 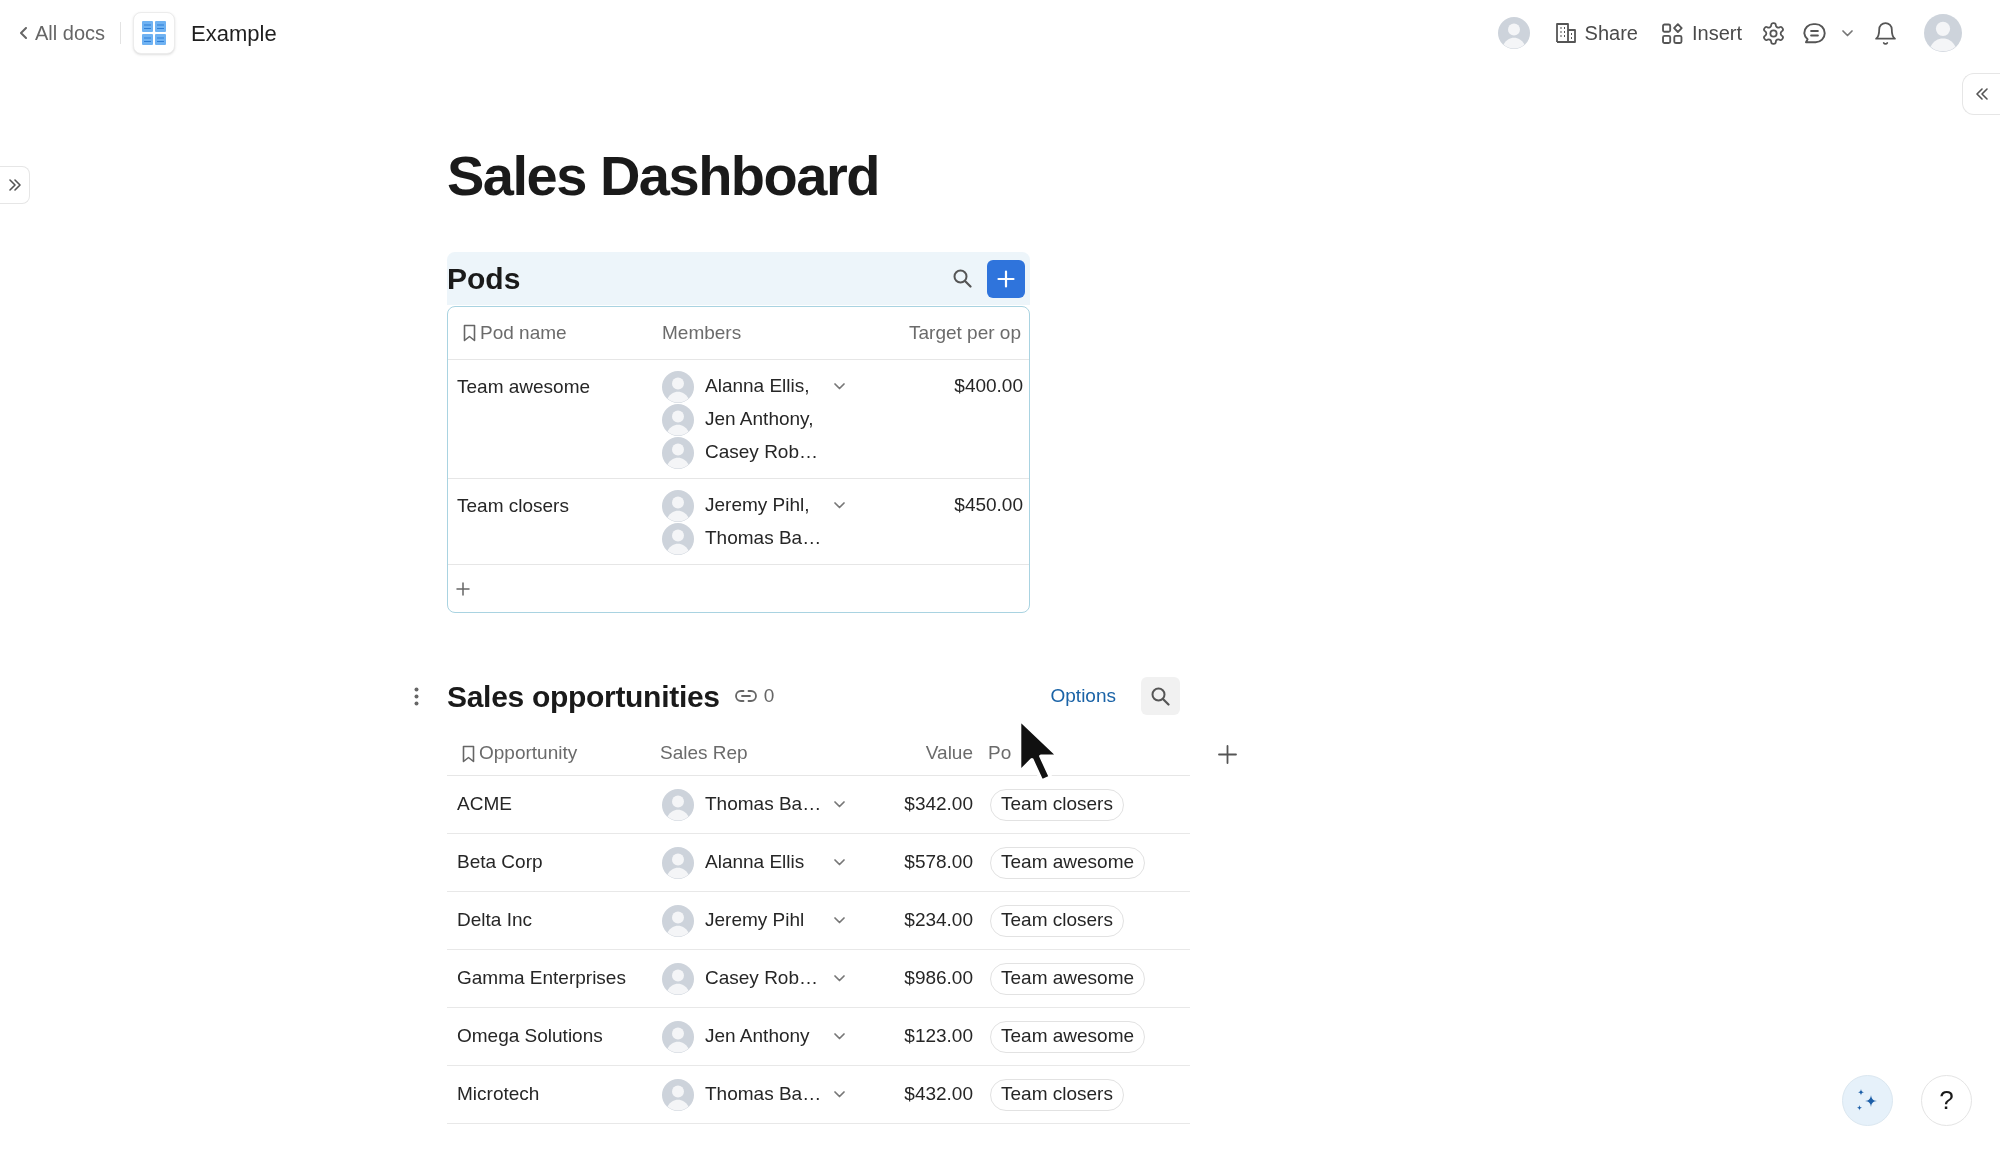 I want to click on table-cell-text: $400.00, so click(x=988, y=386).